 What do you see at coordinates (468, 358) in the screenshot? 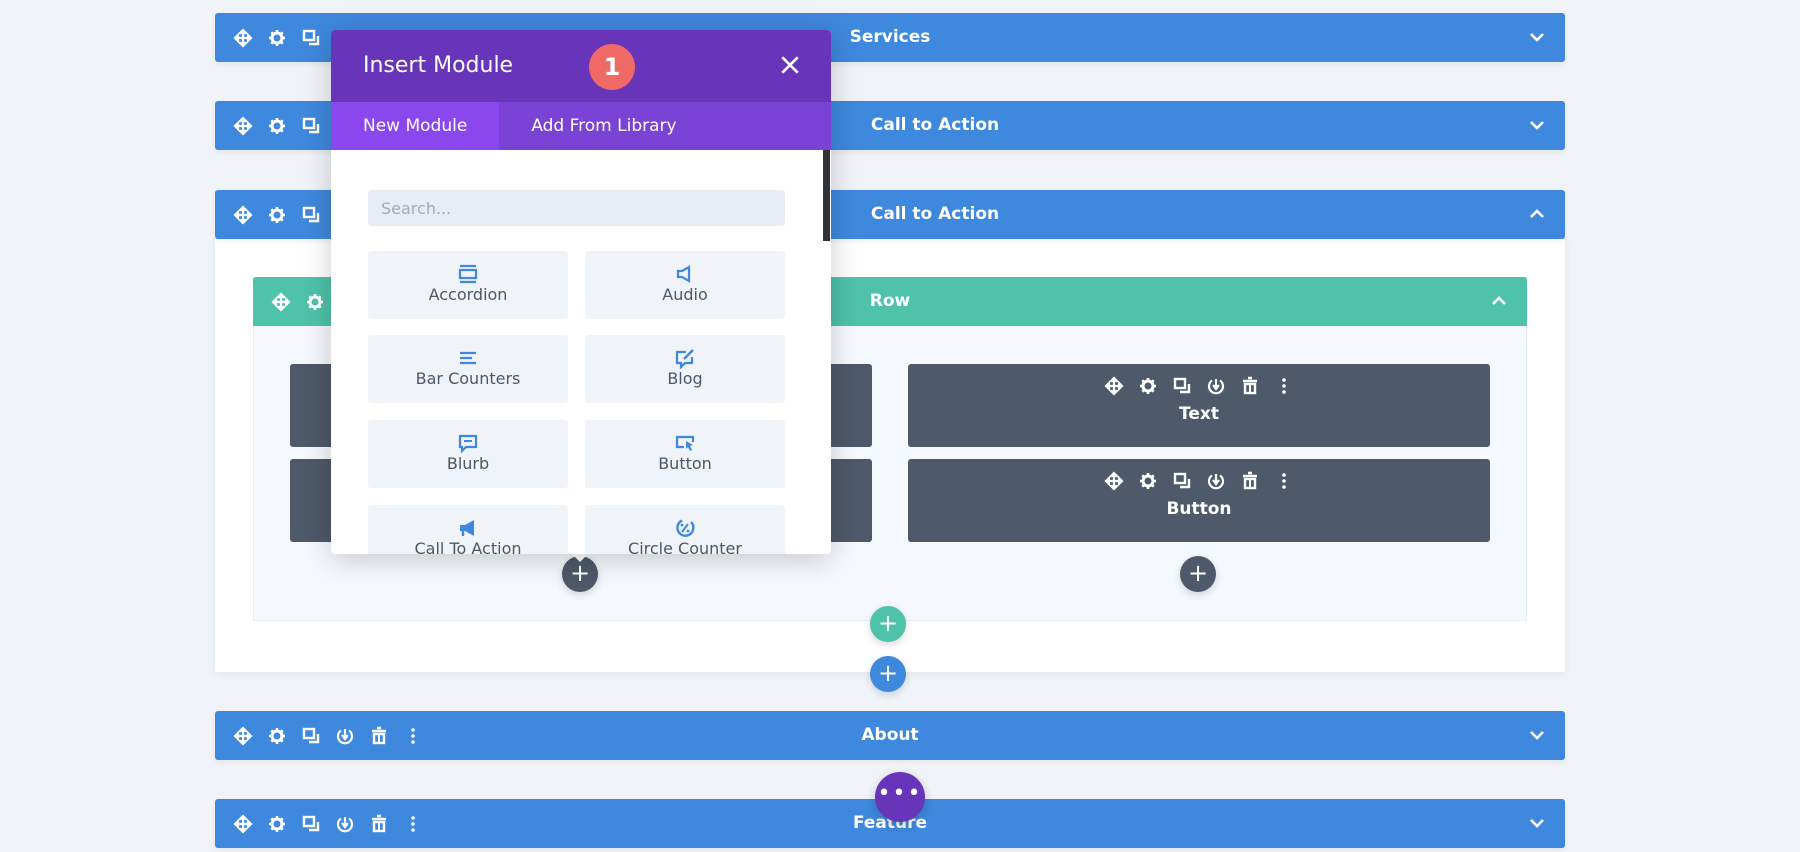
I see `bar-counters-icon` at bounding box center [468, 358].